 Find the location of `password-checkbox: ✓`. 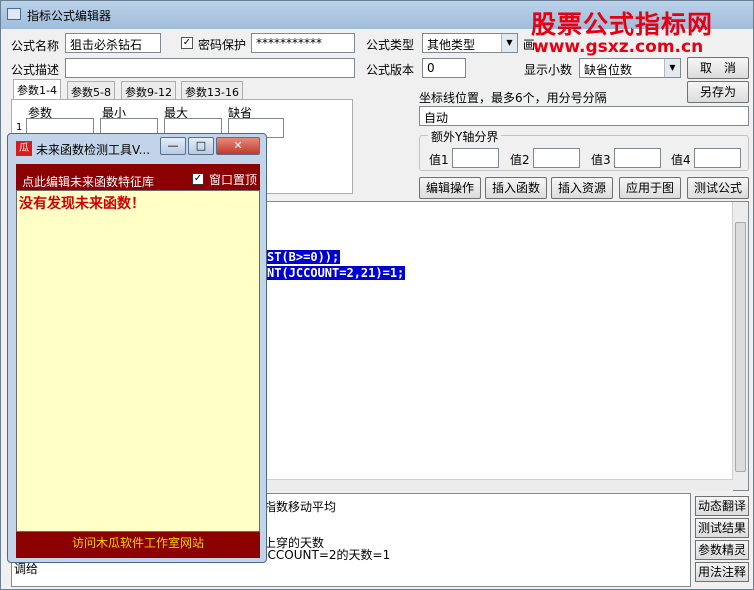

password-checkbox: ✓ is located at coordinates (187, 43).